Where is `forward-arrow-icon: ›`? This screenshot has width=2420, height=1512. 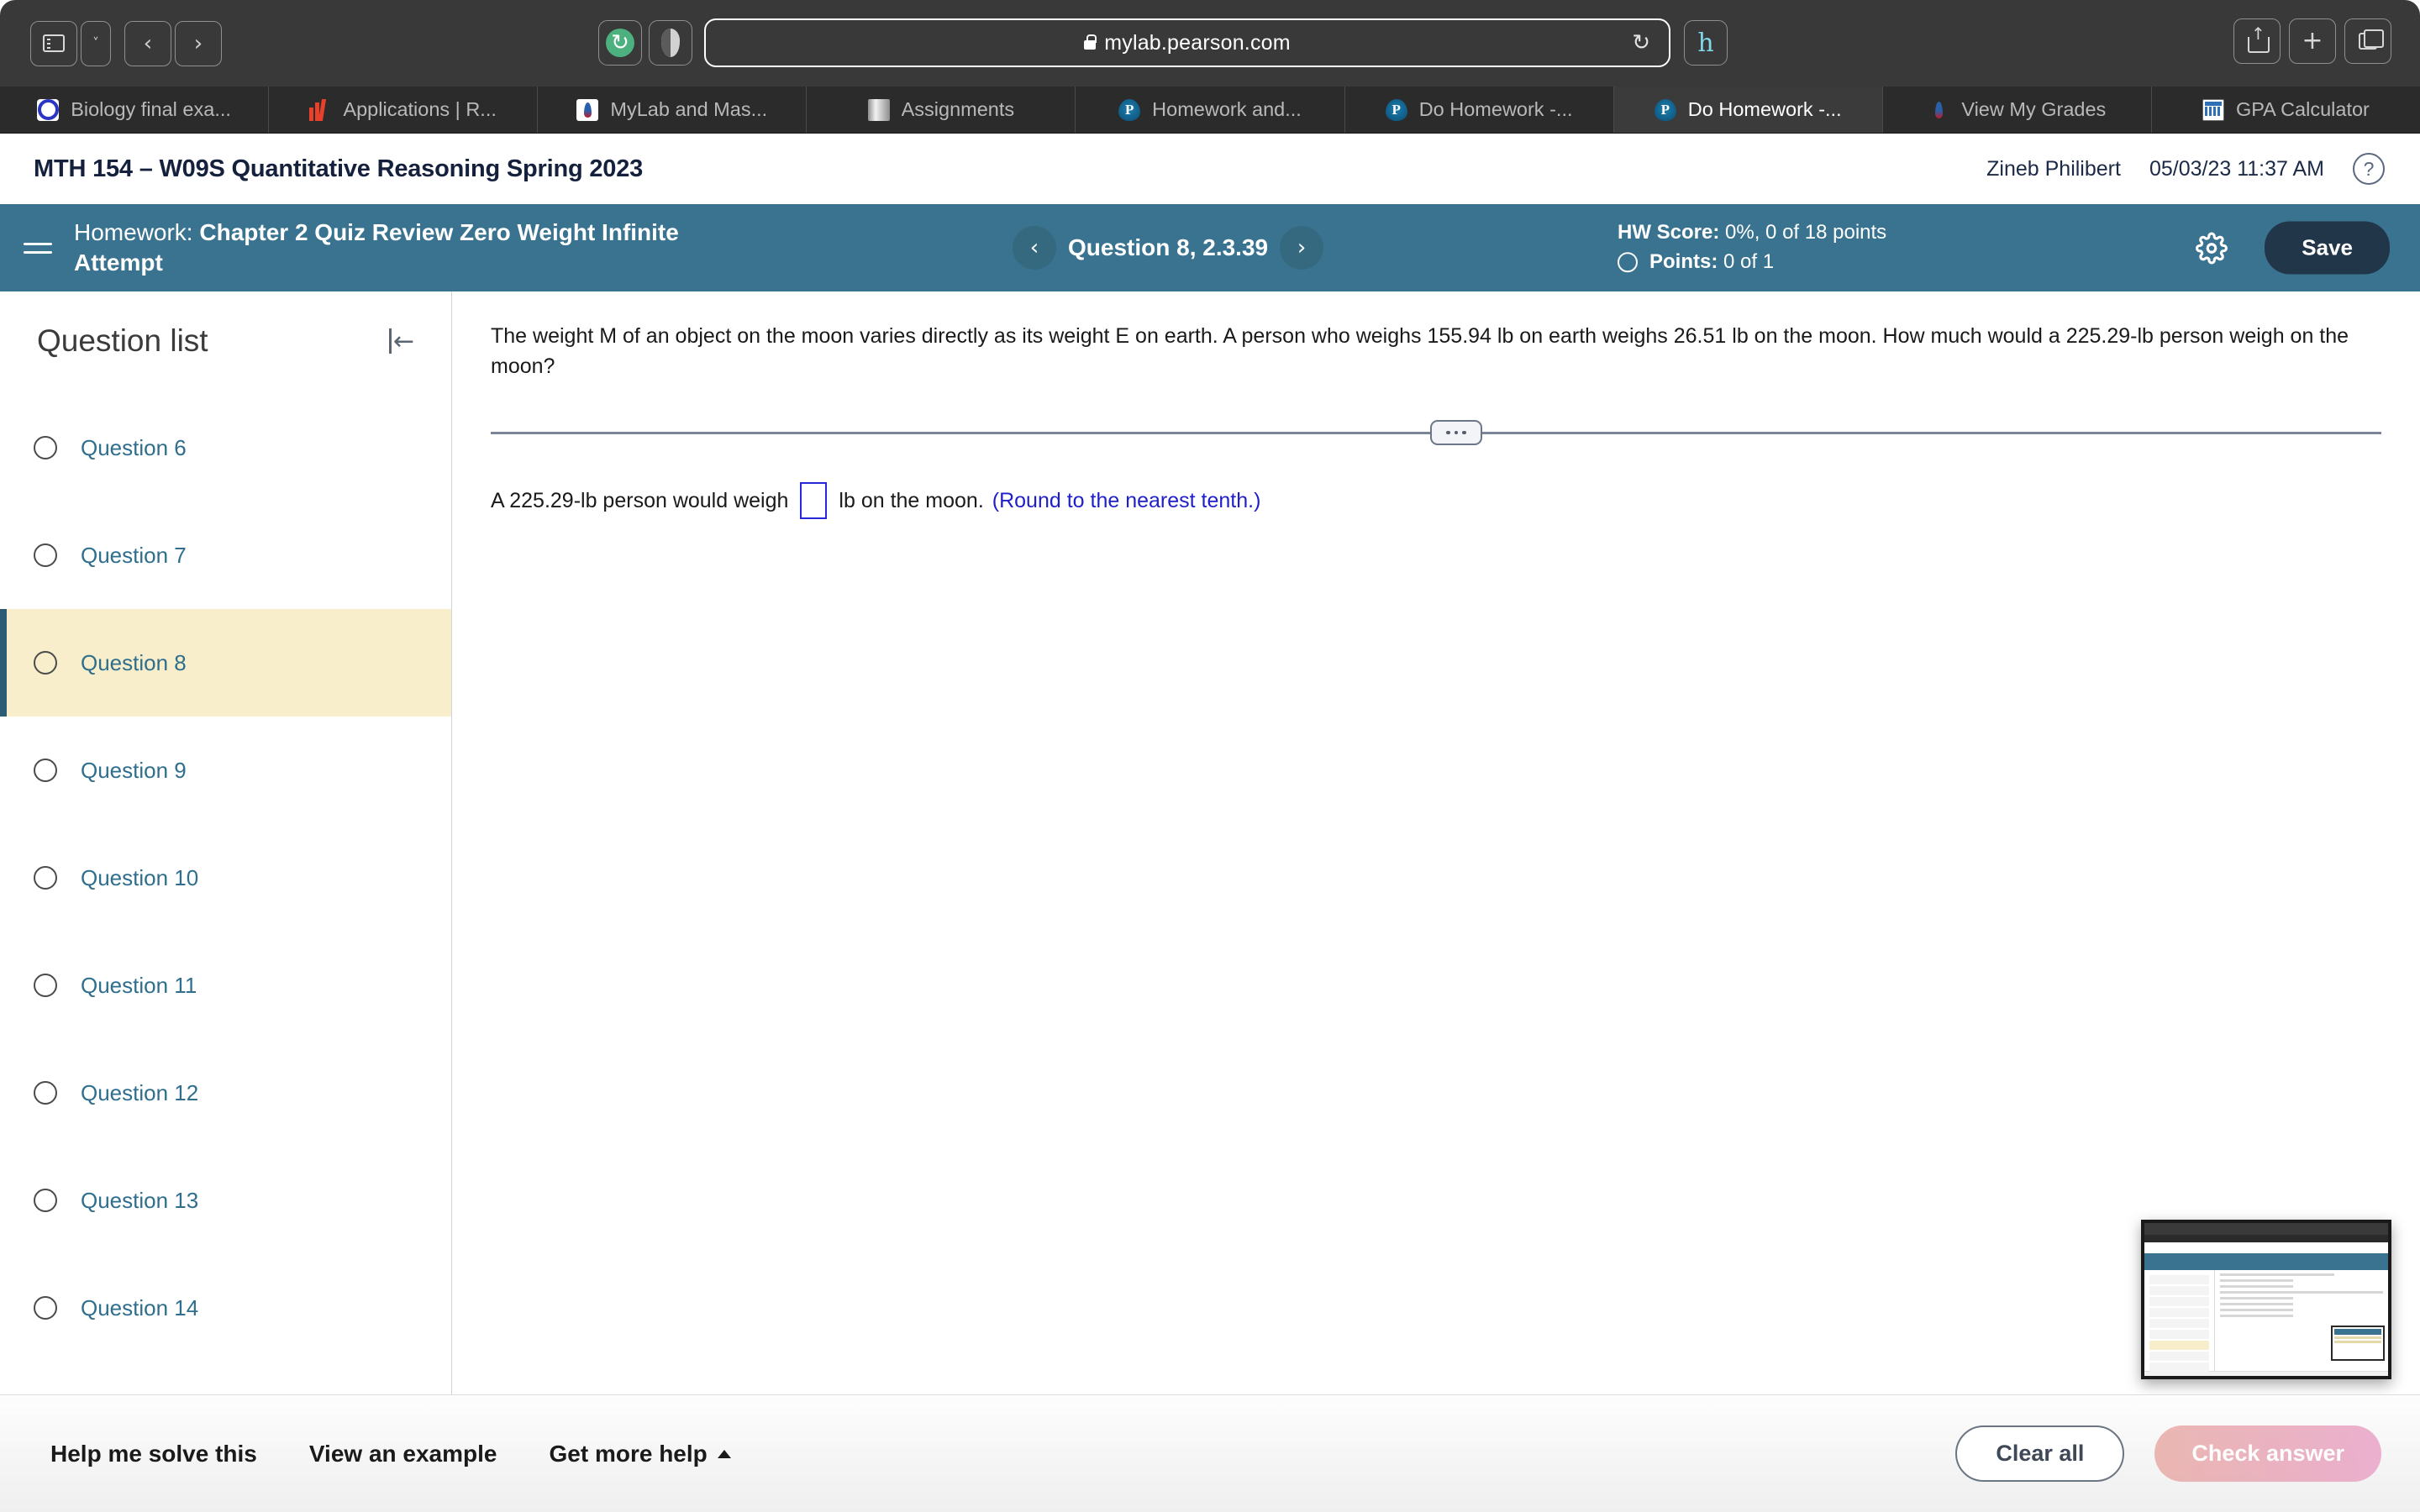
forward-arrow-icon: › is located at coordinates (199, 43).